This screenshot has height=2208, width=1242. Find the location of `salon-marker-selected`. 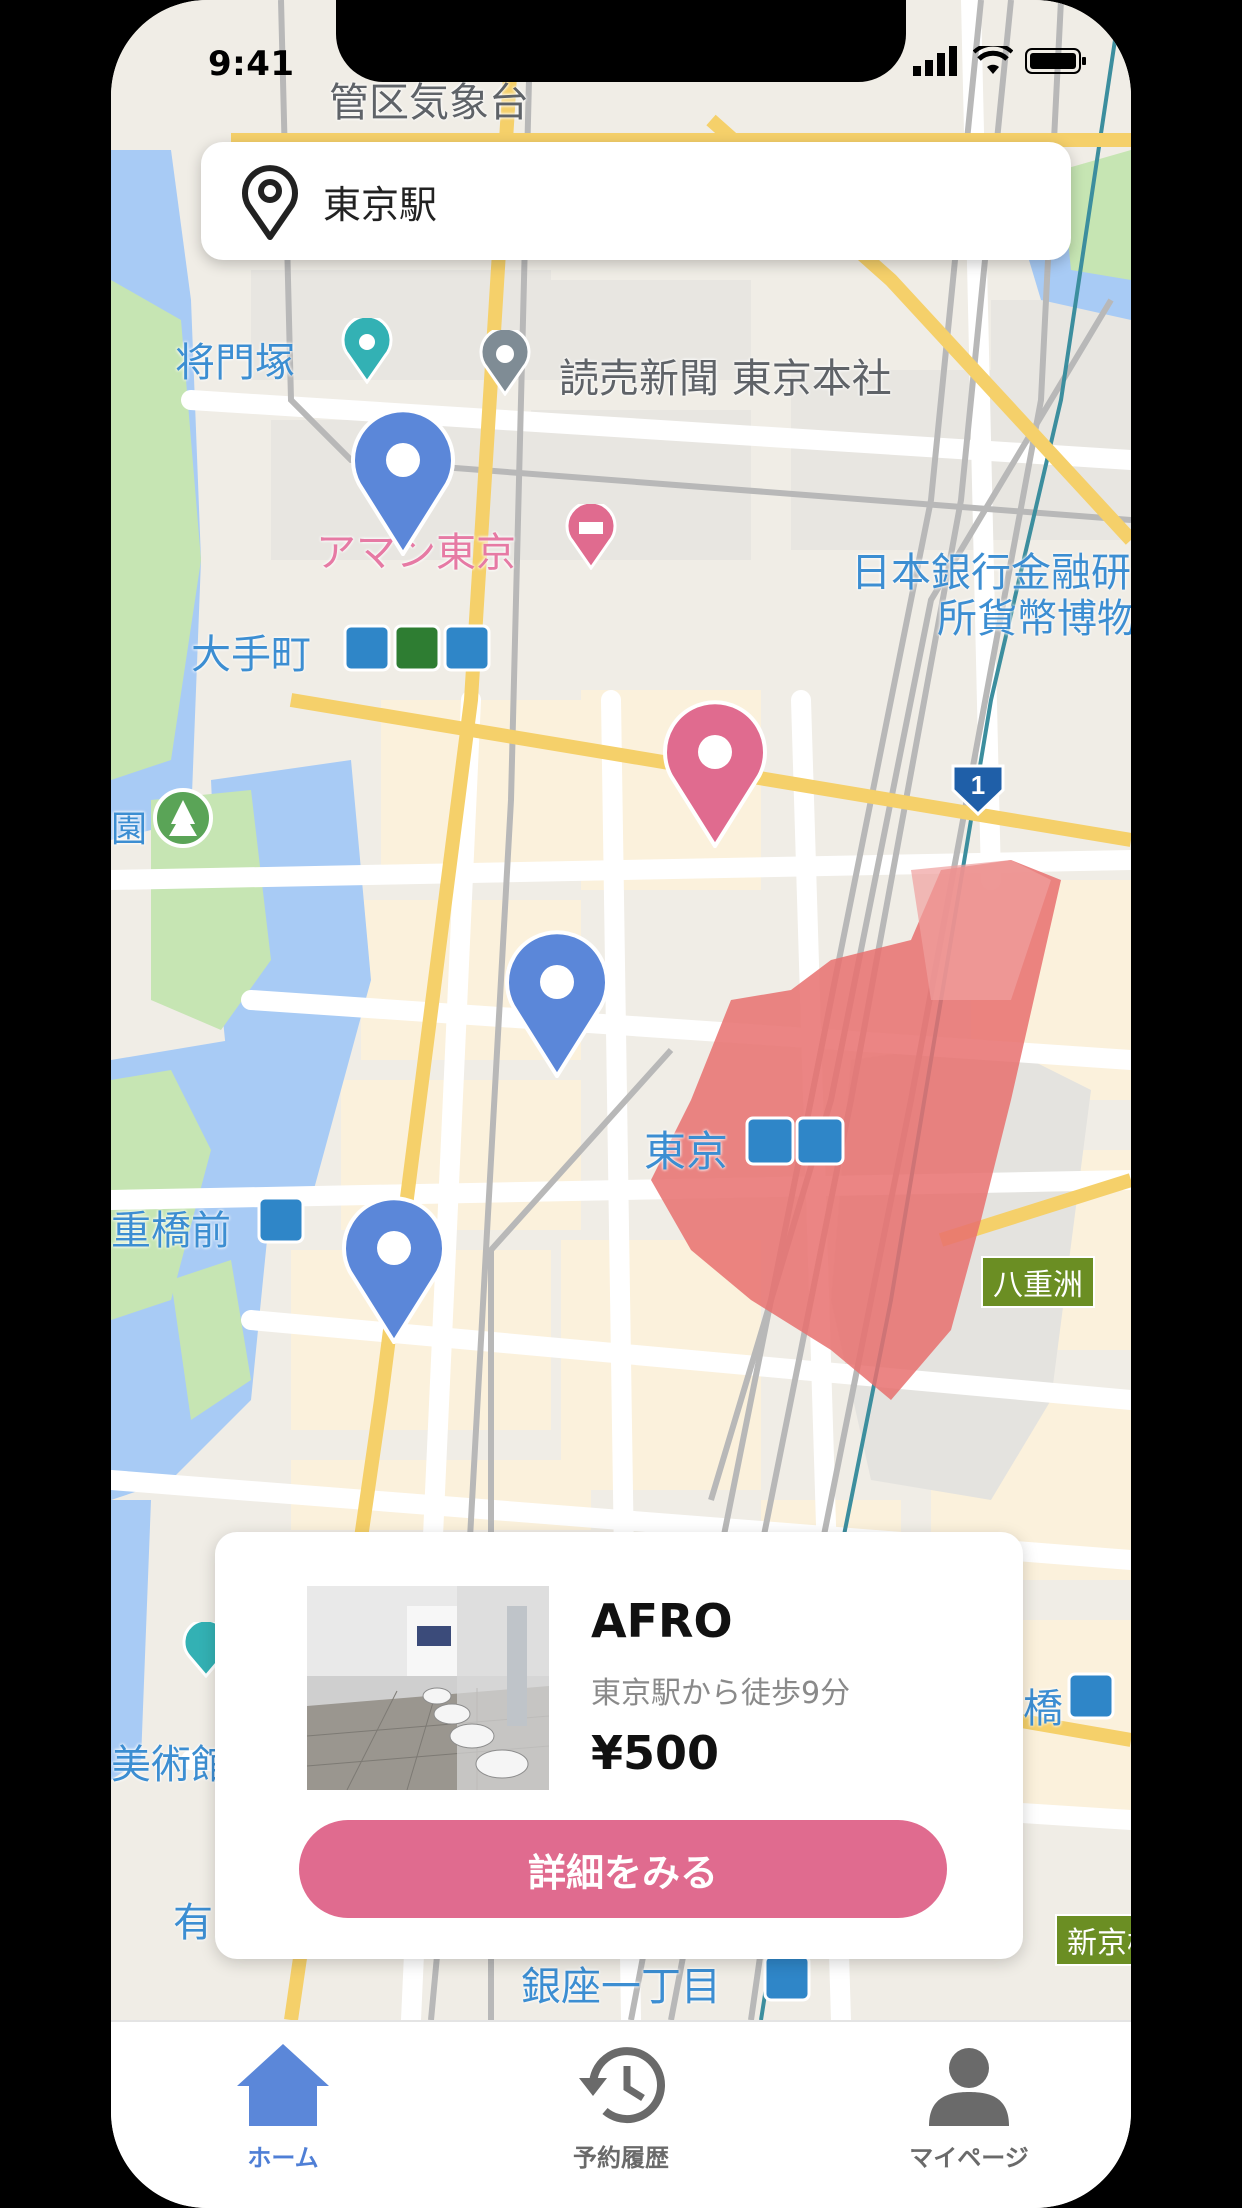

salon-marker-selected is located at coordinates (715, 774).